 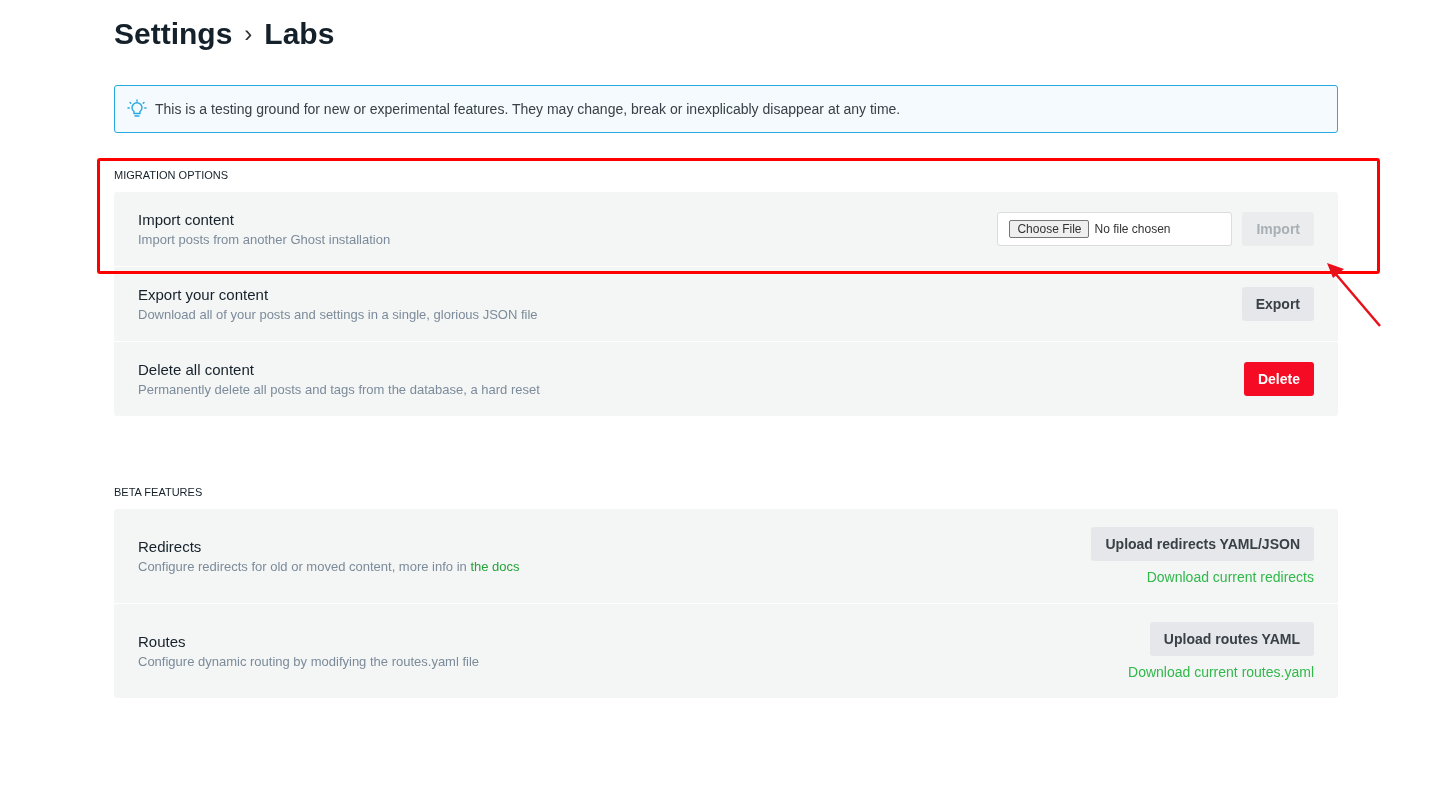 What do you see at coordinates (172, 175) in the screenshot?
I see `section-title: MIGRATION OPTIONS` at bounding box center [172, 175].